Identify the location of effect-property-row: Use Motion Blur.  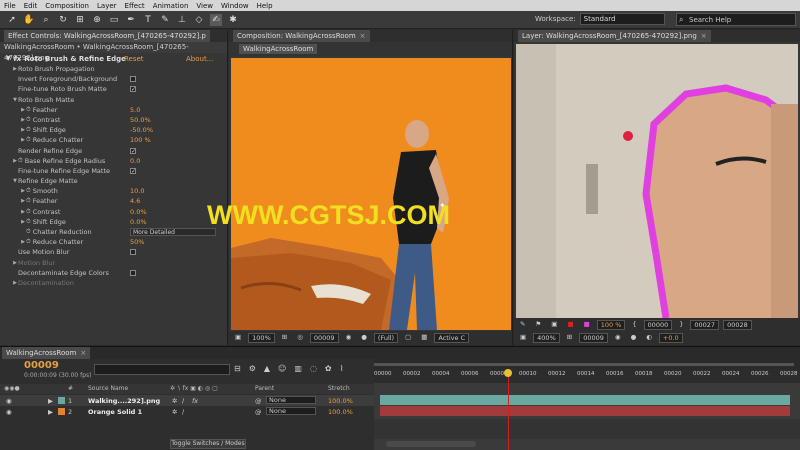
(116, 252).